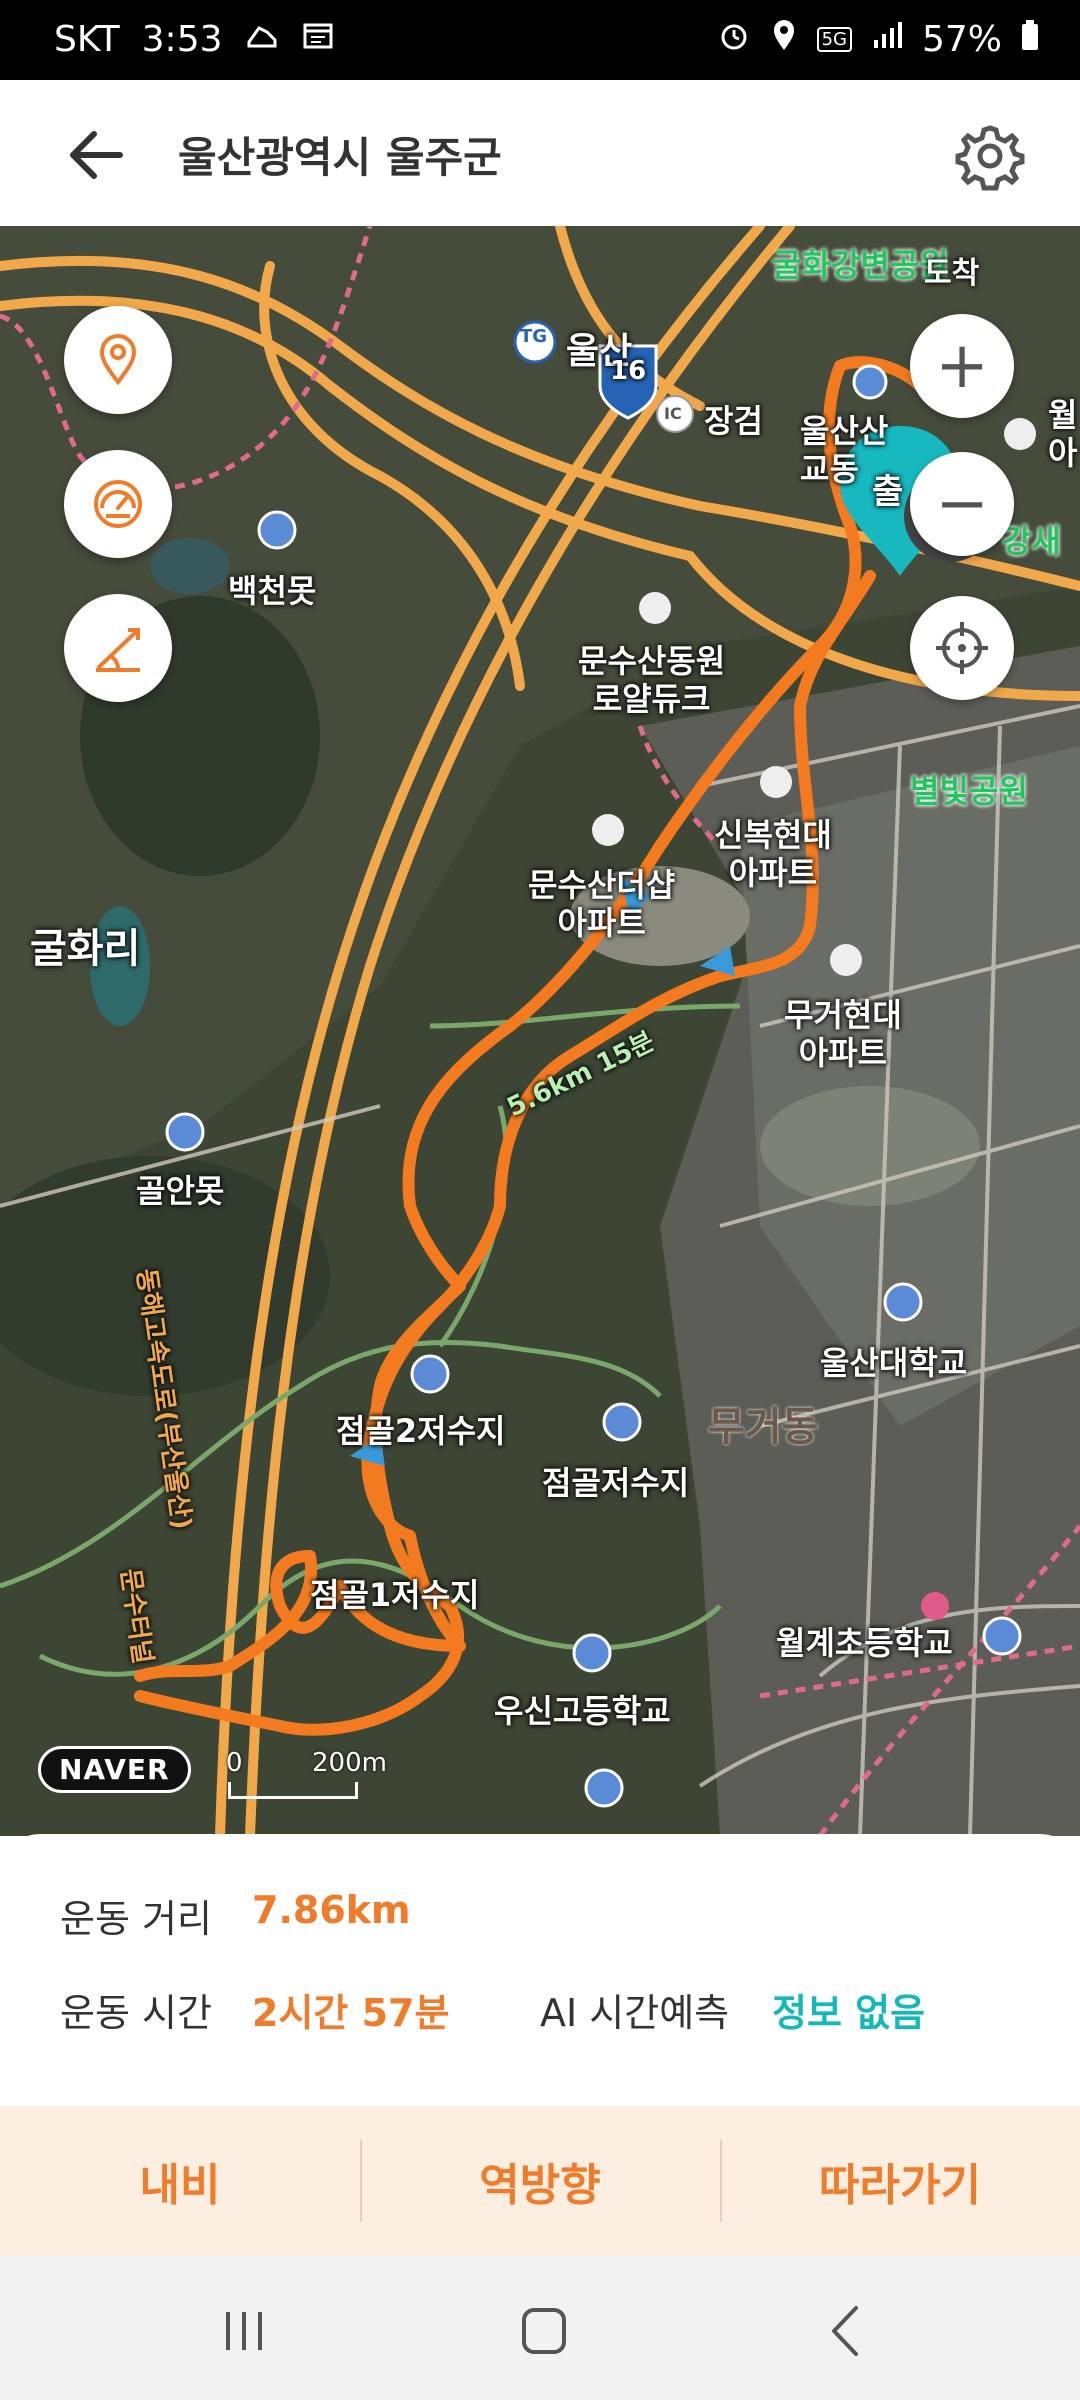 The width and height of the screenshot is (1080, 2400). Describe the element at coordinates (272, 591) in the screenshot. I see `map-label-baekcheonmot: 백천못` at that location.